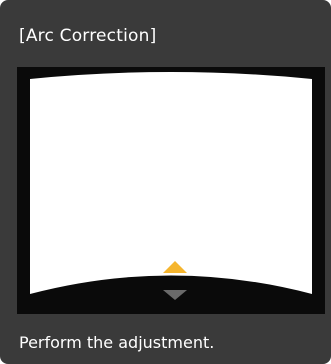 This screenshot has height=364, width=331. What do you see at coordinates (175, 295) in the screenshot?
I see `triangle-down-icon` at bounding box center [175, 295].